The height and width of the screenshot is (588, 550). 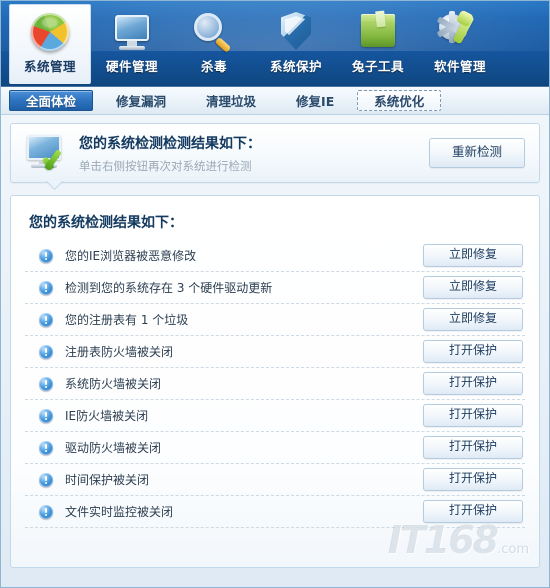 I want to click on gear-wrench-icon, so click(x=460, y=32).